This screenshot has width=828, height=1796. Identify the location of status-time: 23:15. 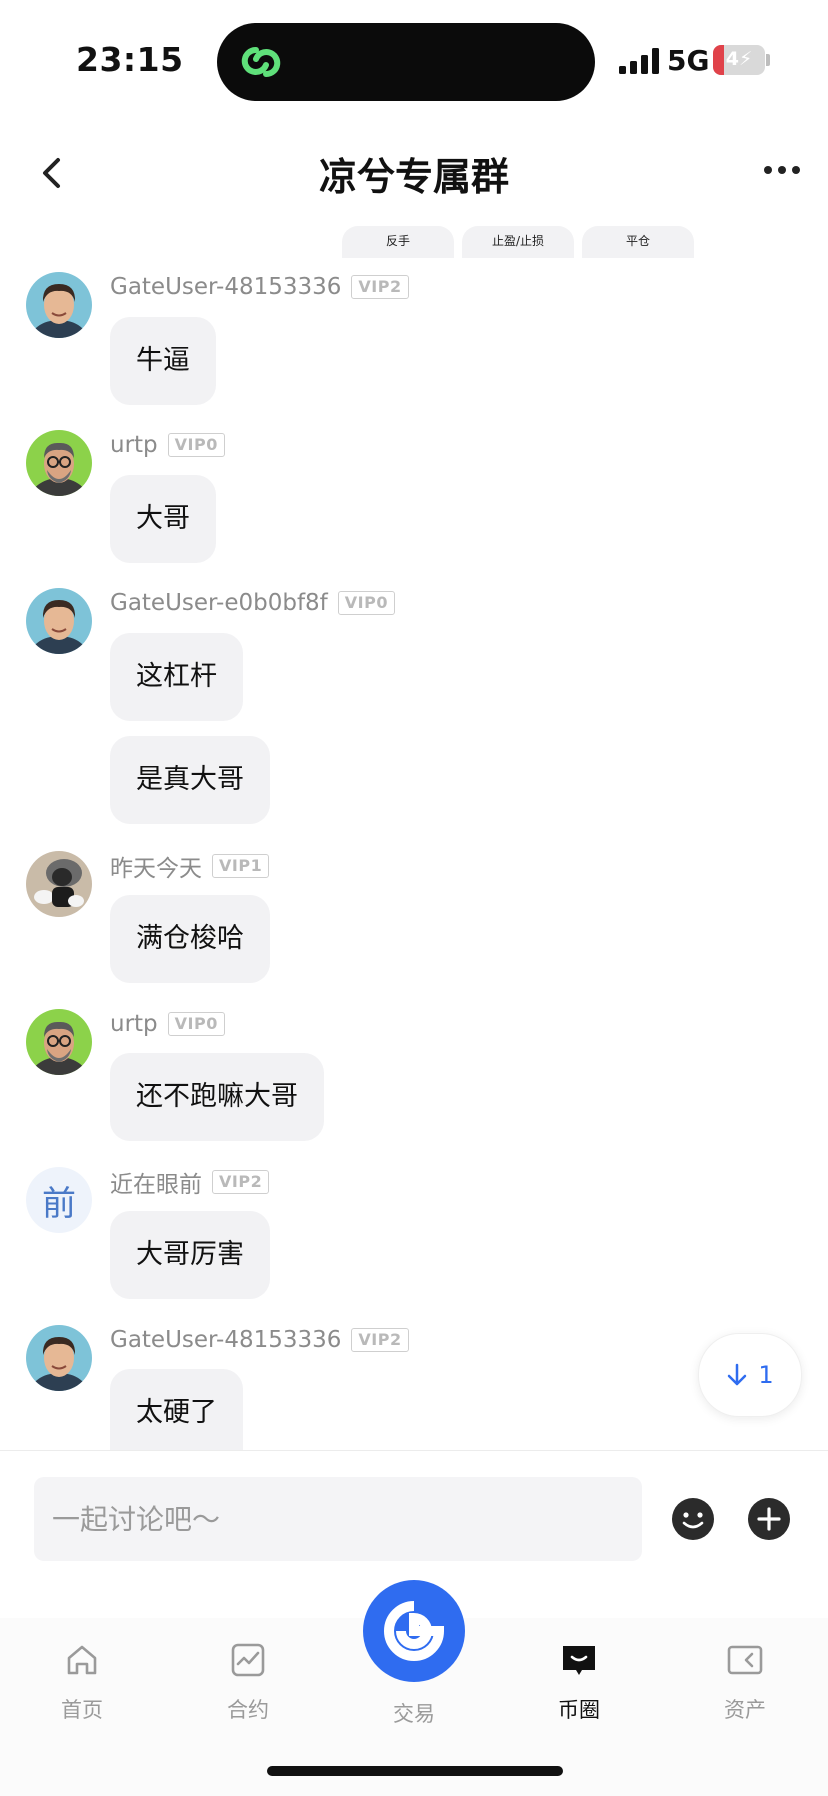
(130, 59).